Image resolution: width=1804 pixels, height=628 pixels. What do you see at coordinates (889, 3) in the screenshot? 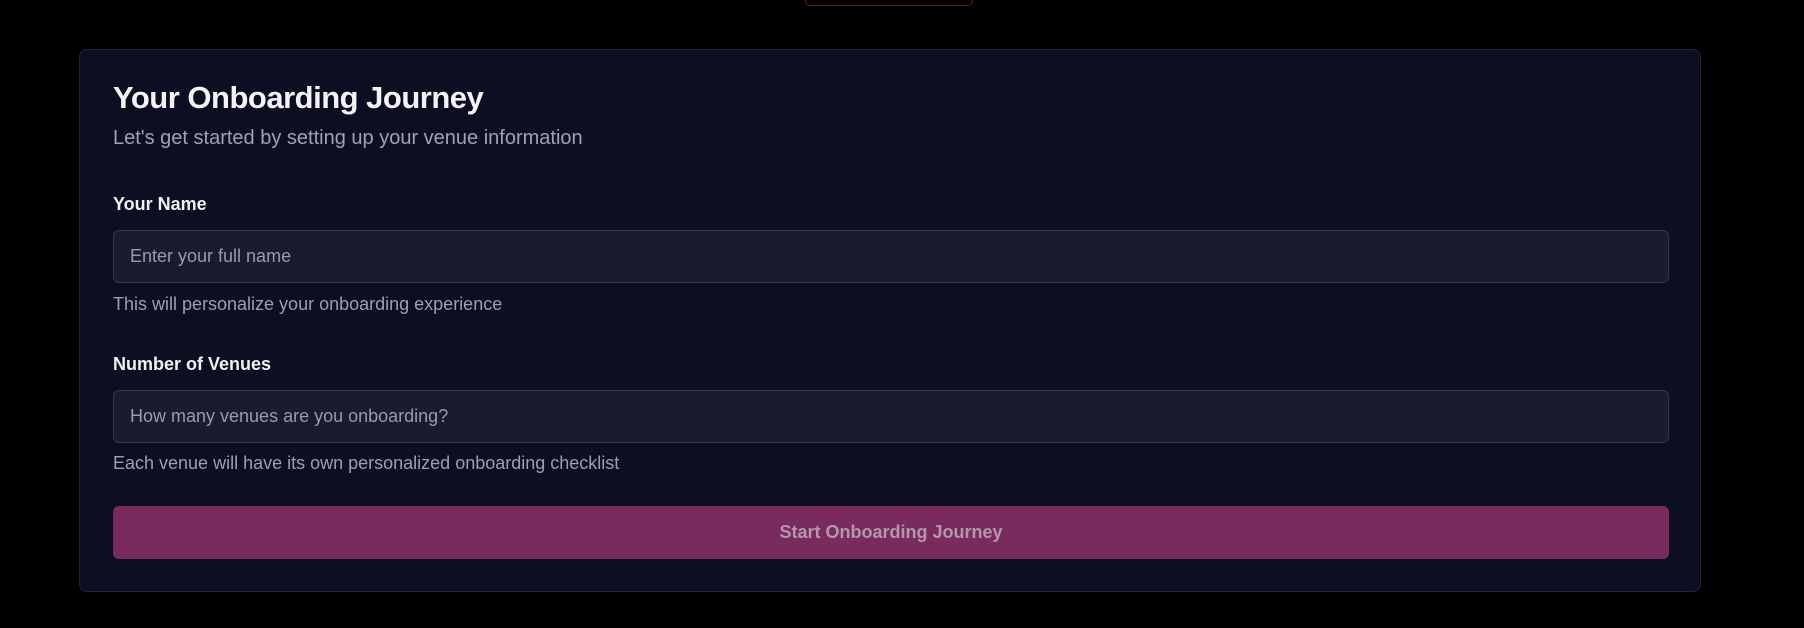
I see `top-button-edge` at bounding box center [889, 3].